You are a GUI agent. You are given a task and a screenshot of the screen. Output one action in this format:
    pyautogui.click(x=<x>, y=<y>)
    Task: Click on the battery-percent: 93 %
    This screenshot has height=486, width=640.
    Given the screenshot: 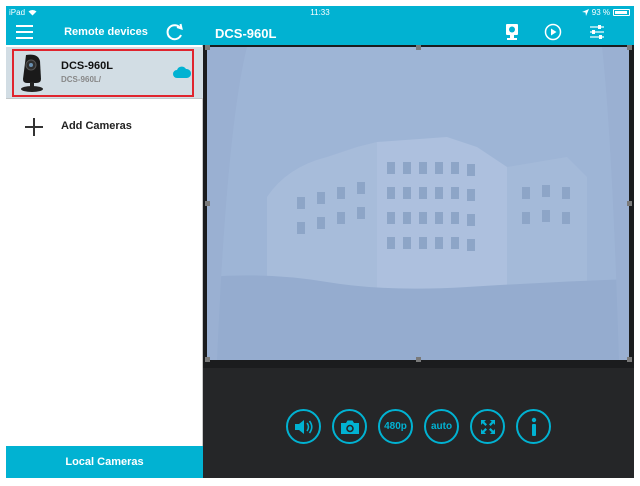 What is the action you would take?
    pyautogui.click(x=600, y=12)
    